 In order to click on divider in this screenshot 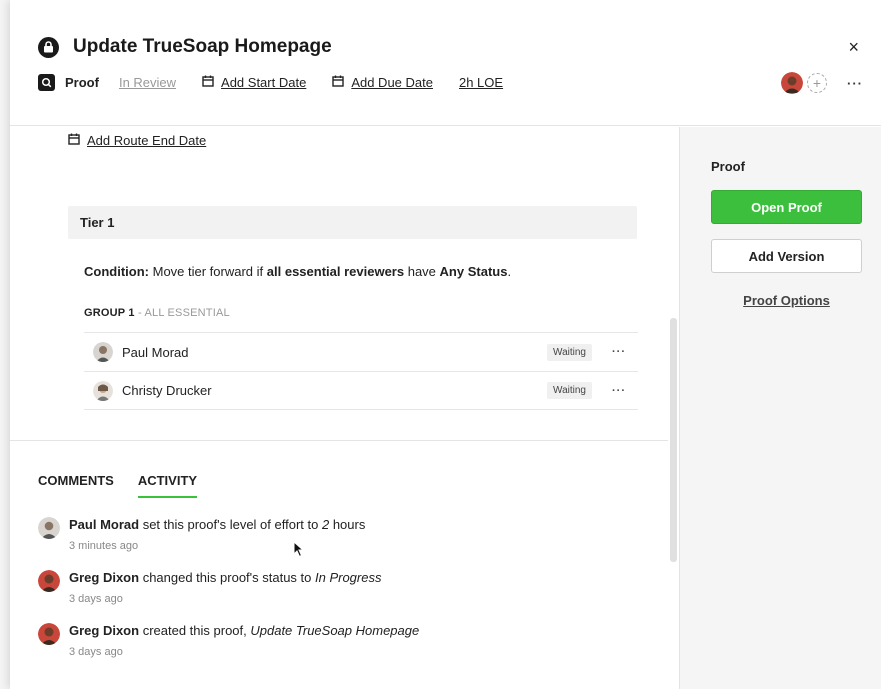, I will do `click(339, 440)`.